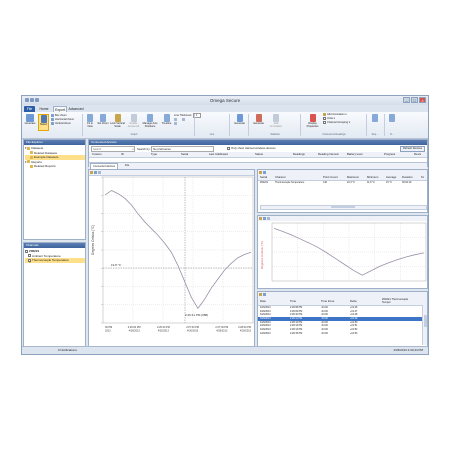 The width and height of the screenshot is (450, 450). Describe the element at coordinates (391, 177) in the screenshot. I see `column-header: Average` at that location.